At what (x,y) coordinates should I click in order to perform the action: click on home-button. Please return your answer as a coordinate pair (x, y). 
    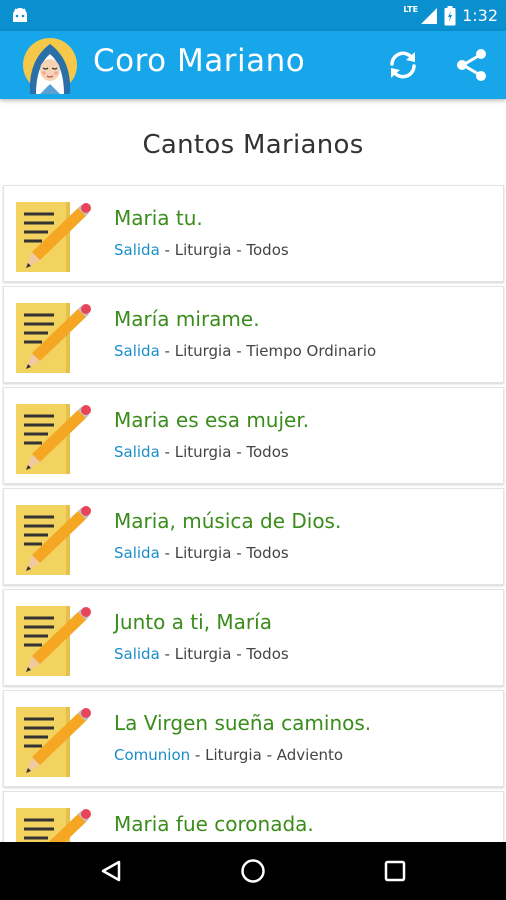
    Looking at the image, I should click on (253, 871).